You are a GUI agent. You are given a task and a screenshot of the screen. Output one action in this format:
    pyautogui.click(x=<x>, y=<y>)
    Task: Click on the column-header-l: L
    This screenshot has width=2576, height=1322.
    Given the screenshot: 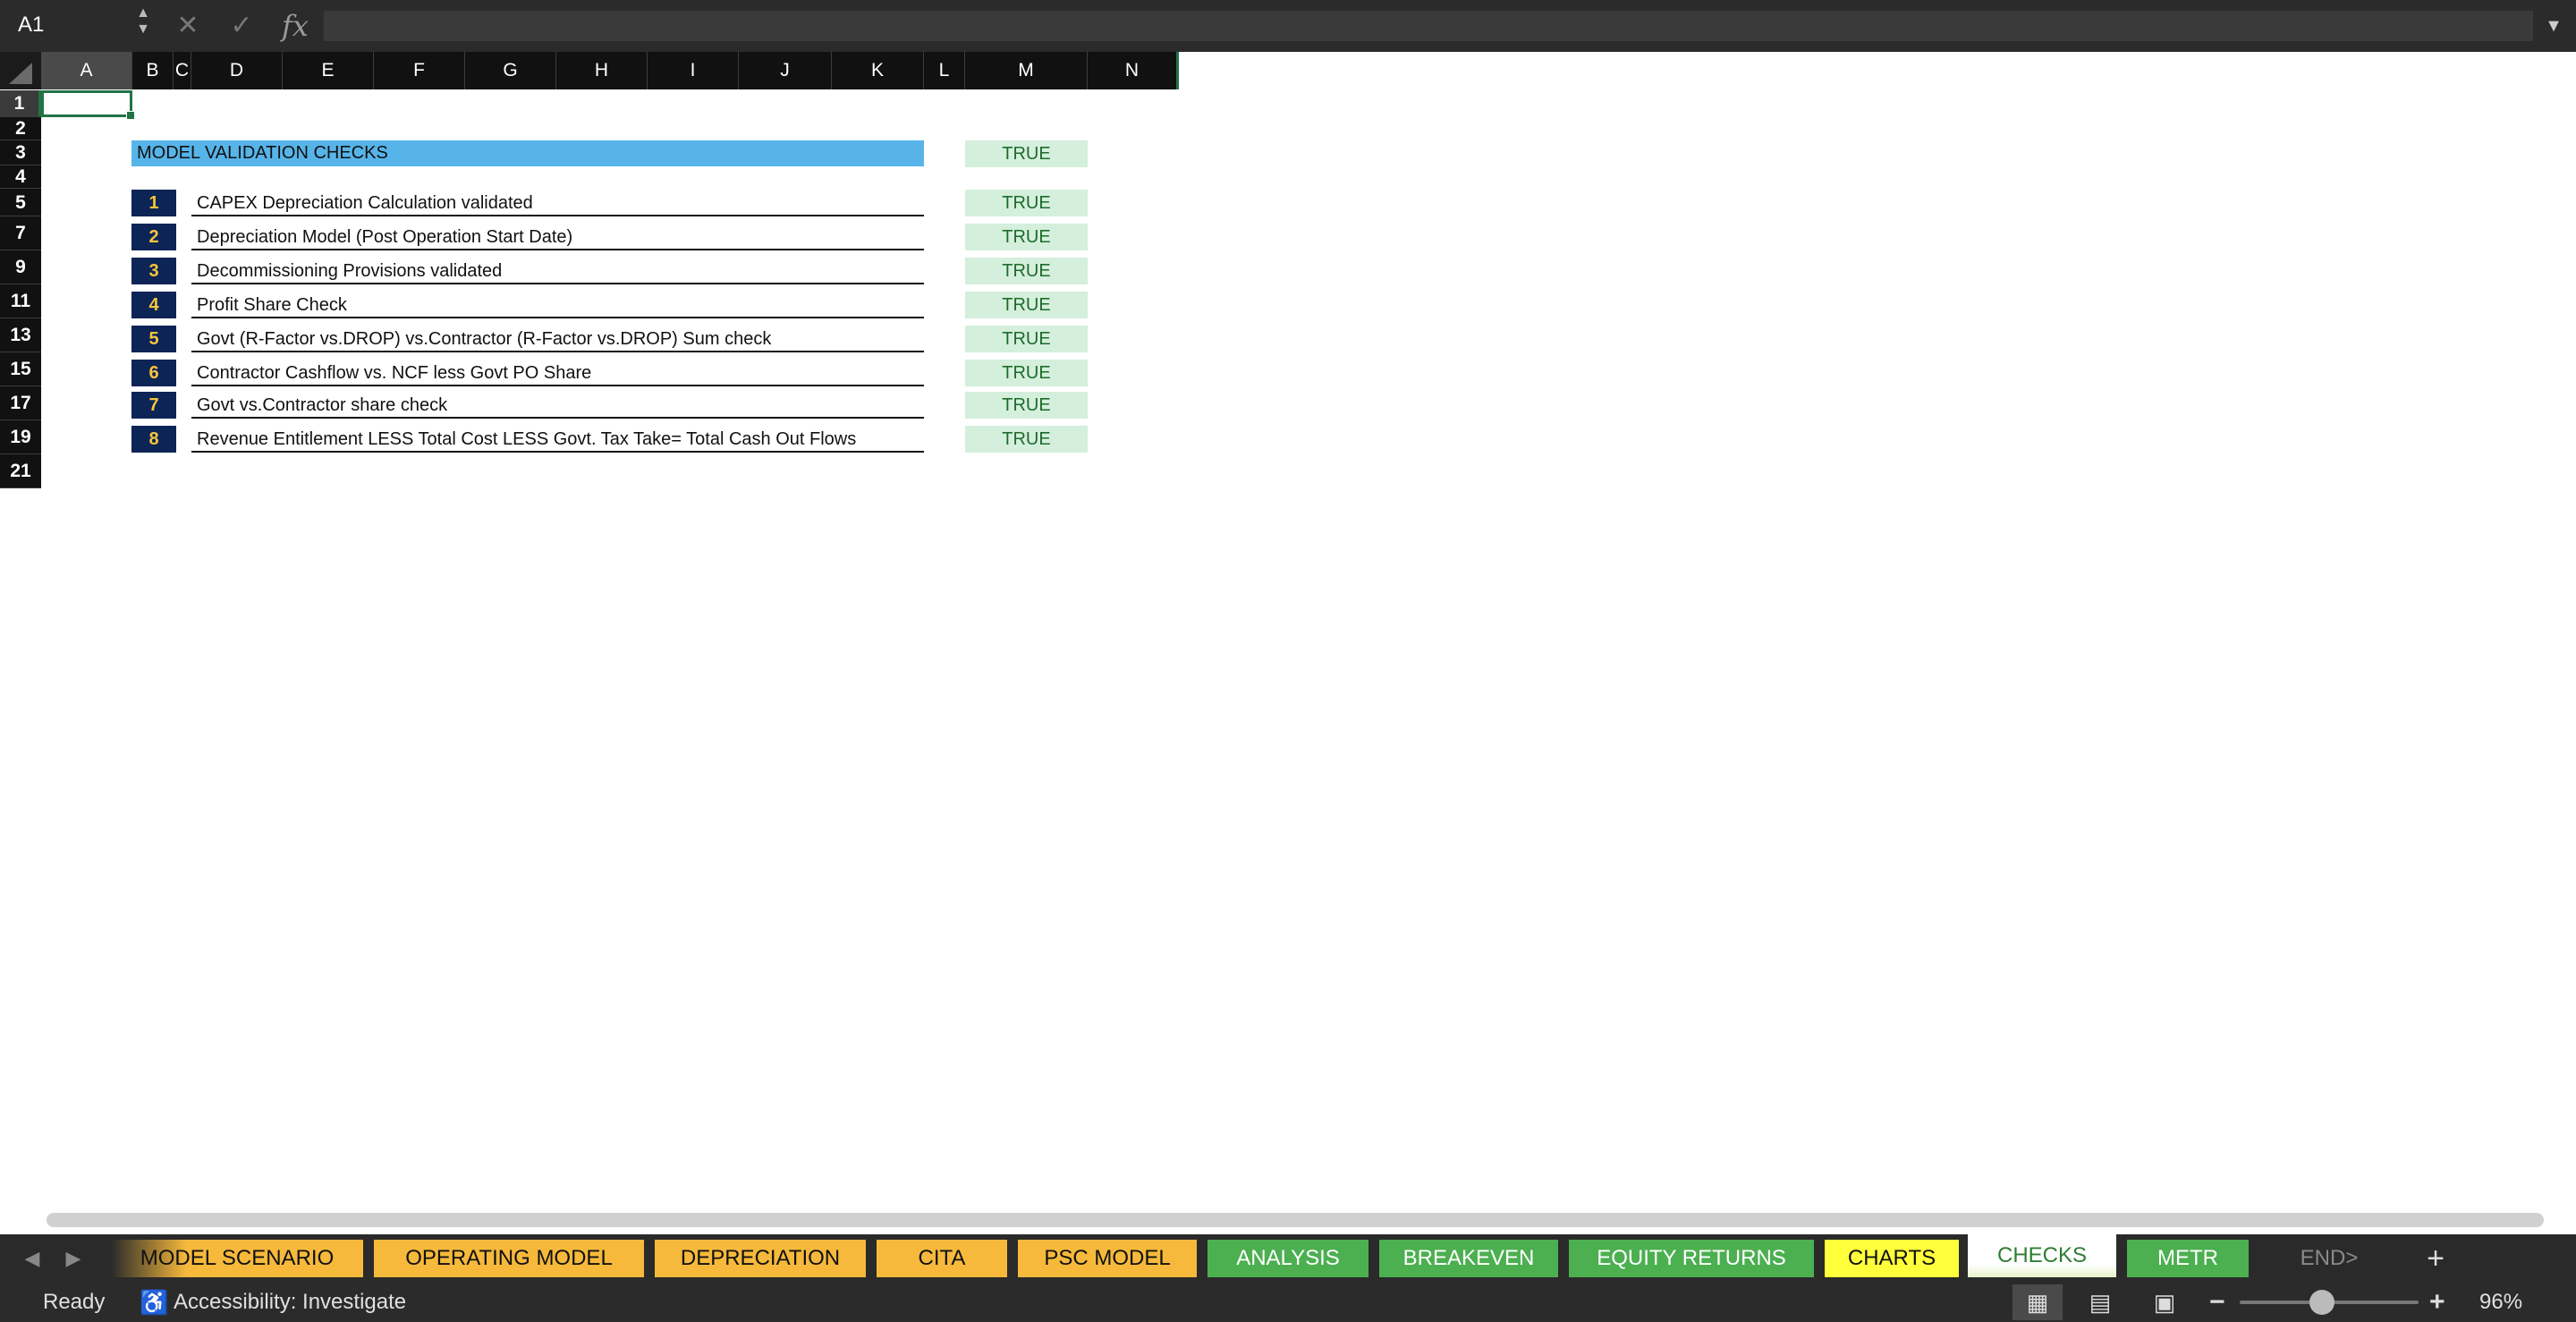 What is the action you would take?
    pyautogui.click(x=944, y=71)
    